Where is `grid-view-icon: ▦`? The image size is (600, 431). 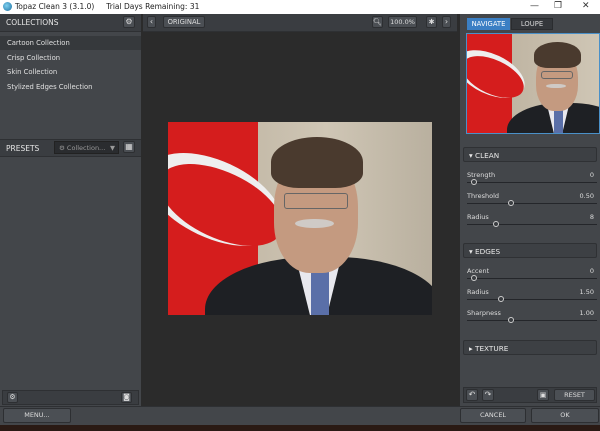 grid-view-icon: ▦ is located at coordinates (129, 147).